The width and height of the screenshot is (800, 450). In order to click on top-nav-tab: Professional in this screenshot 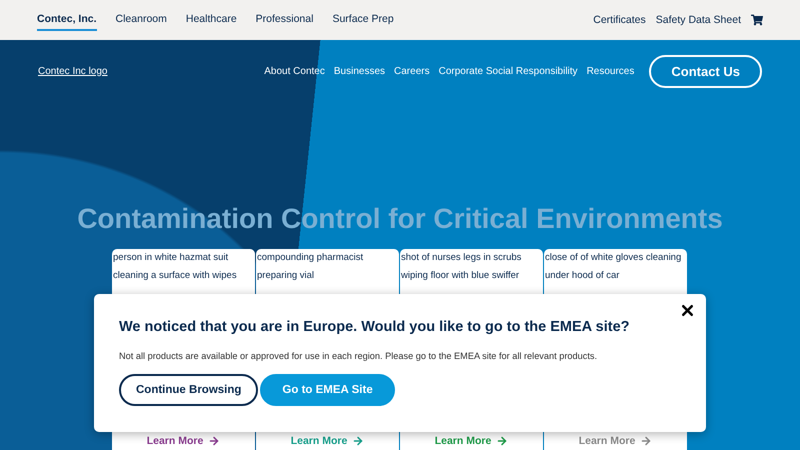, I will do `click(285, 20)`.